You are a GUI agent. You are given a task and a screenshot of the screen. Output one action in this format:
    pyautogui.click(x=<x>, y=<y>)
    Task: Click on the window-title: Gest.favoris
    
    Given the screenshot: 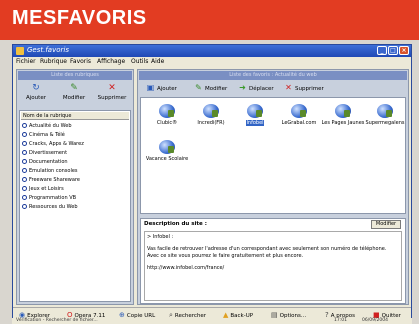 What is the action you would take?
    pyautogui.click(x=48, y=50)
    